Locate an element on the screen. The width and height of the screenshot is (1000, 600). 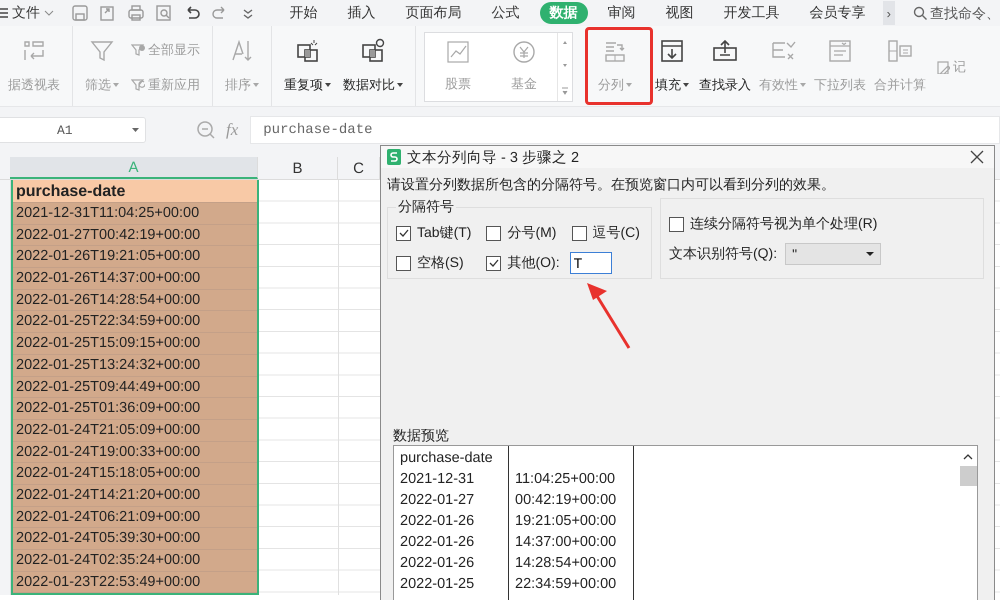
column-header: B is located at coordinates (298, 168).